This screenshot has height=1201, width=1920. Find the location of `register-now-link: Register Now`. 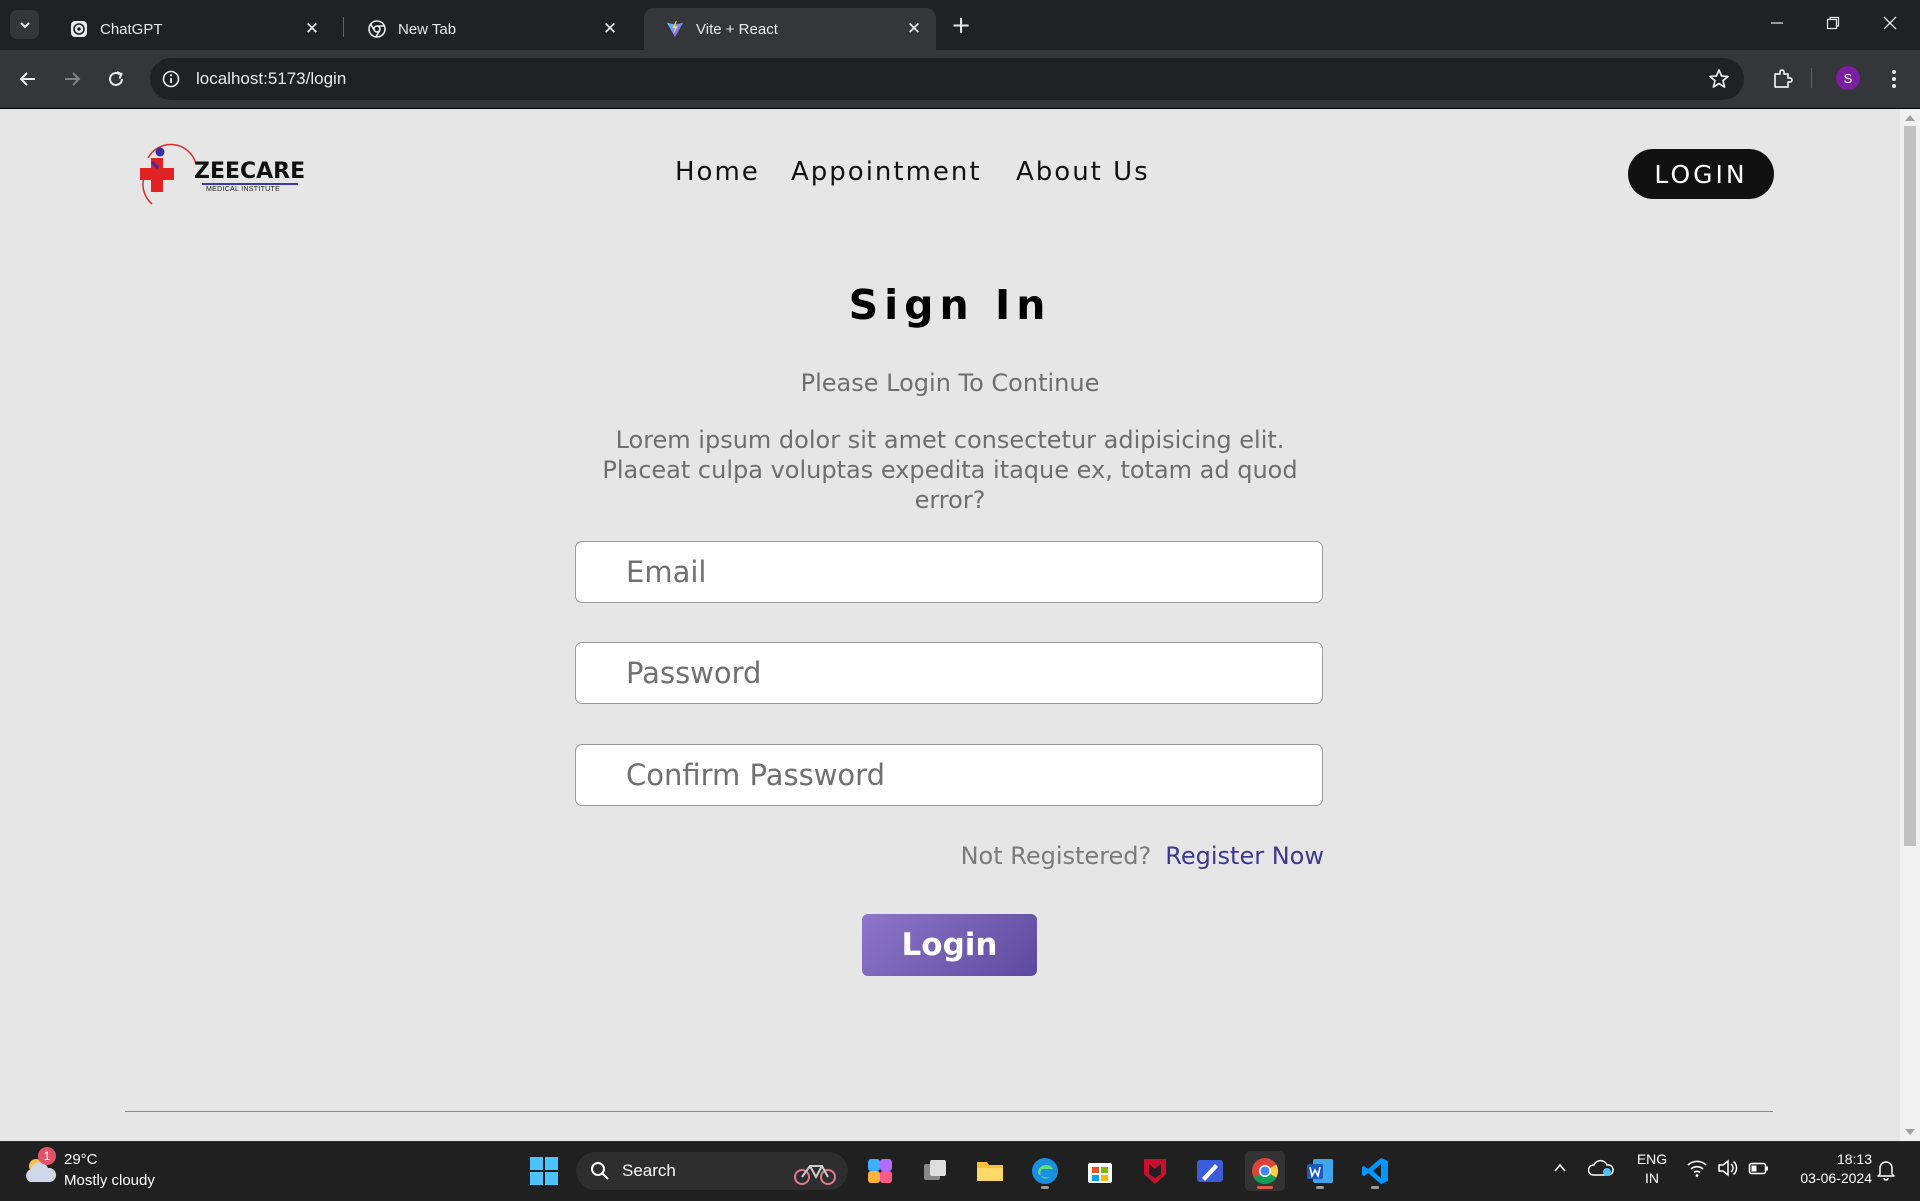

register-now-link: Register Now is located at coordinates (1244, 856).